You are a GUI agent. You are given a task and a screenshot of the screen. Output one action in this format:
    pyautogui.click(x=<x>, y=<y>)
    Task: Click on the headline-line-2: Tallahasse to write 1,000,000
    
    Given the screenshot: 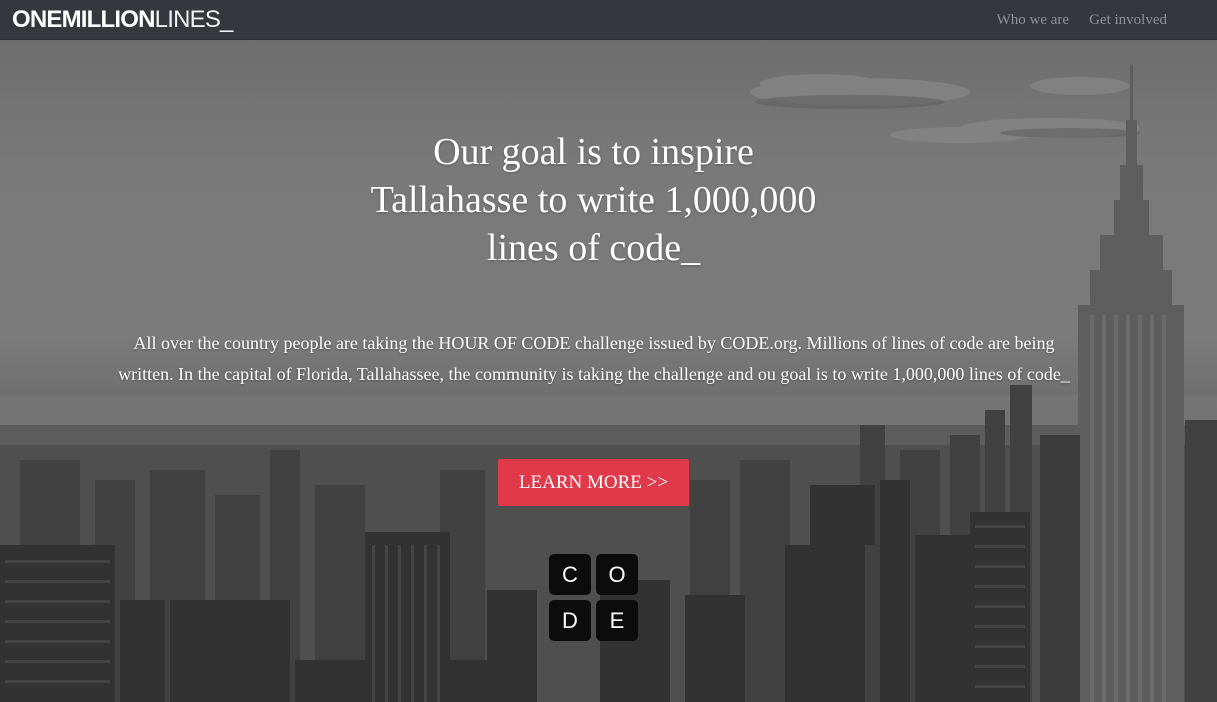 What is the action you would take?
    pyautogui.click(x=593, y=200)
    